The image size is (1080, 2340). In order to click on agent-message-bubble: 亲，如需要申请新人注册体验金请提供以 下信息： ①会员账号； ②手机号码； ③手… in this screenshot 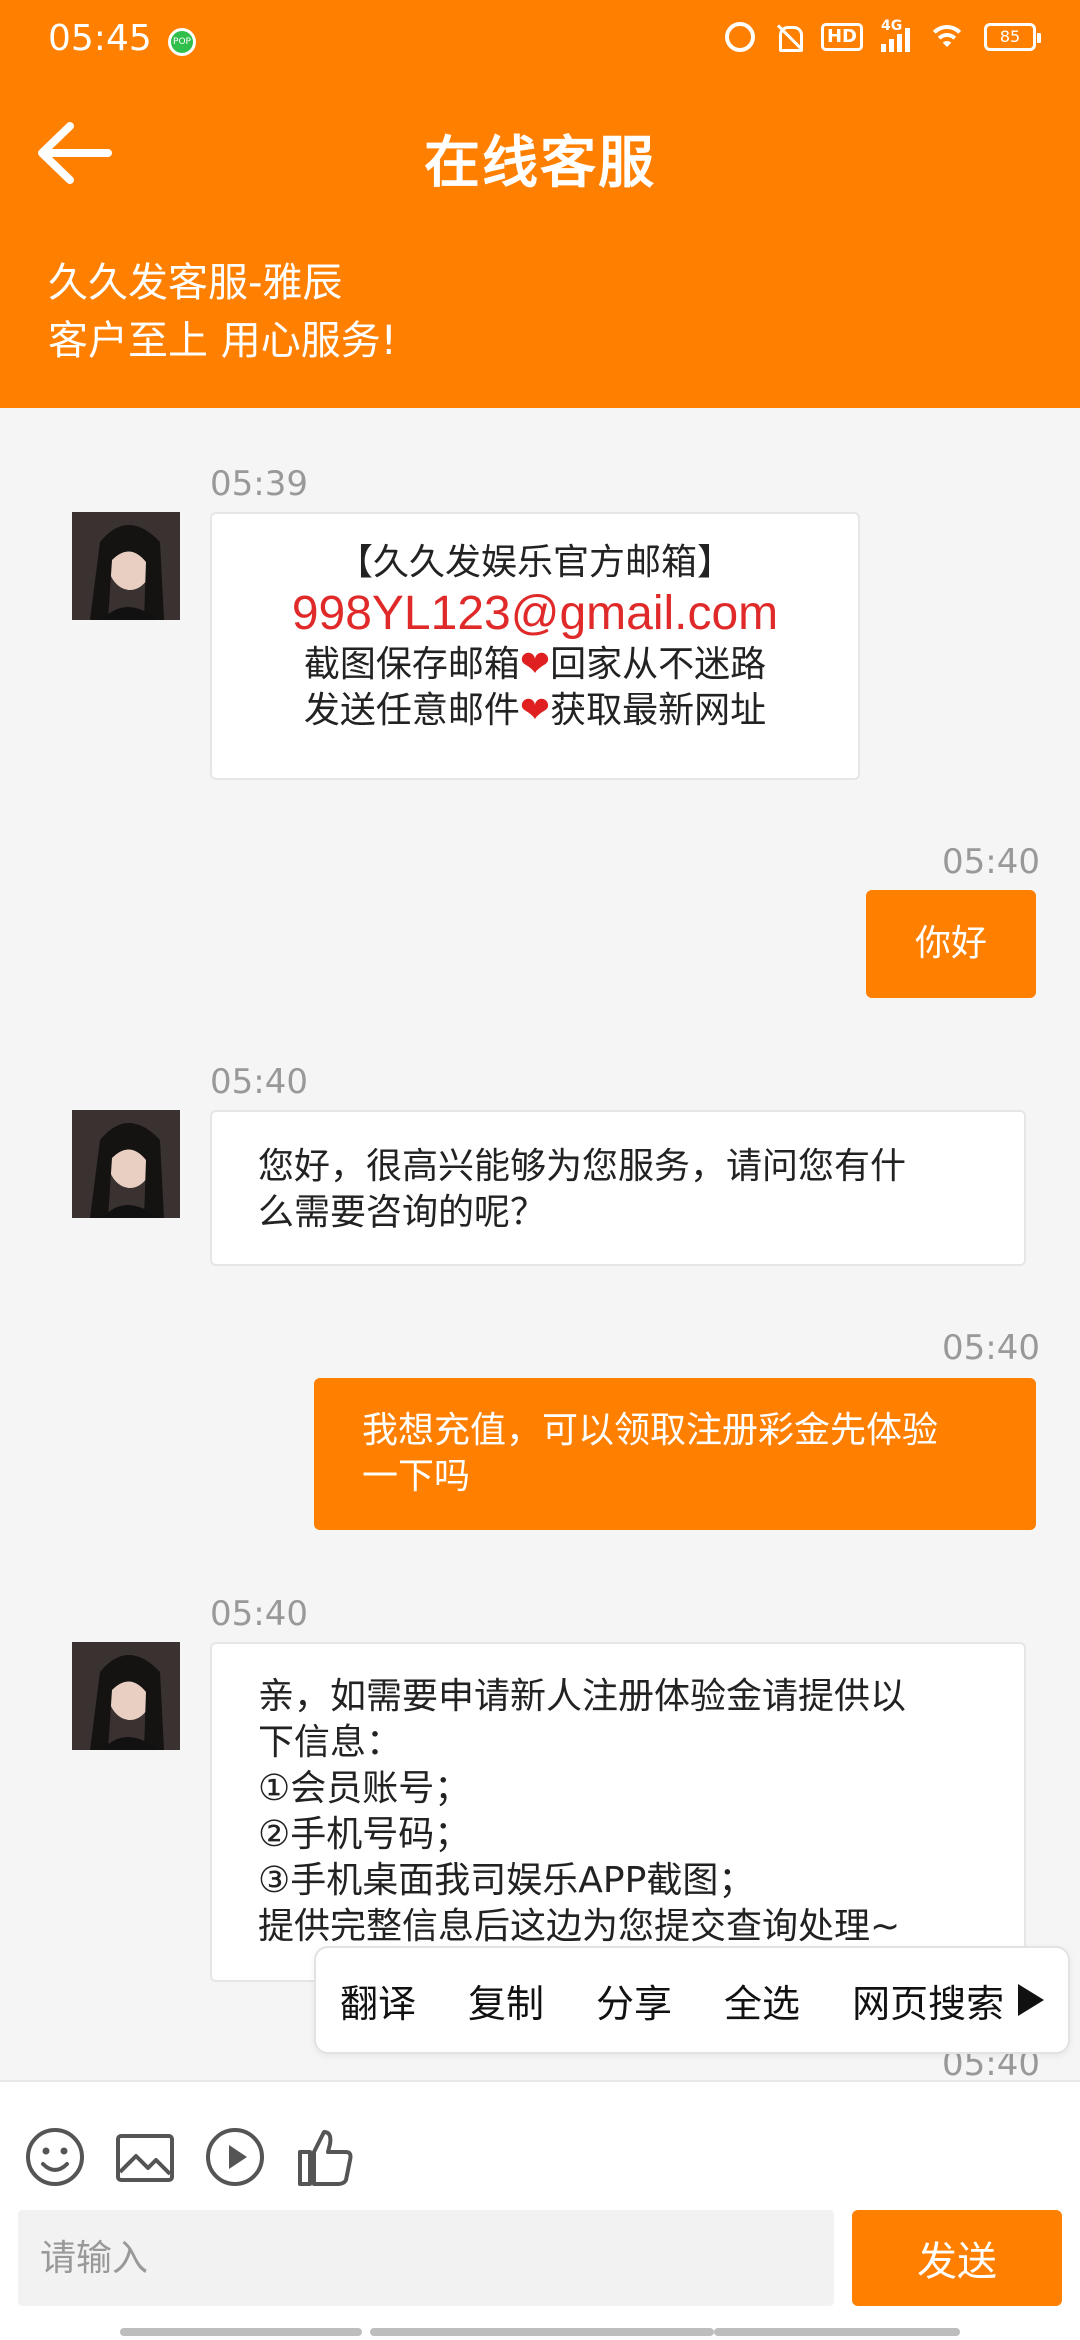, I will do `click(618, 1812)`.